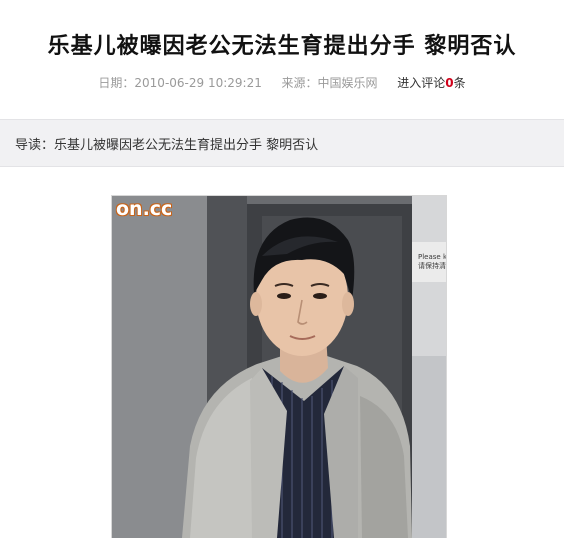 The width and height of the screenshot is (564, 538). I want to click on article-meta: 日期：2010-06-29 10:29:21 来源：中国娱乐网 进入评论0条, so click(282, 82).